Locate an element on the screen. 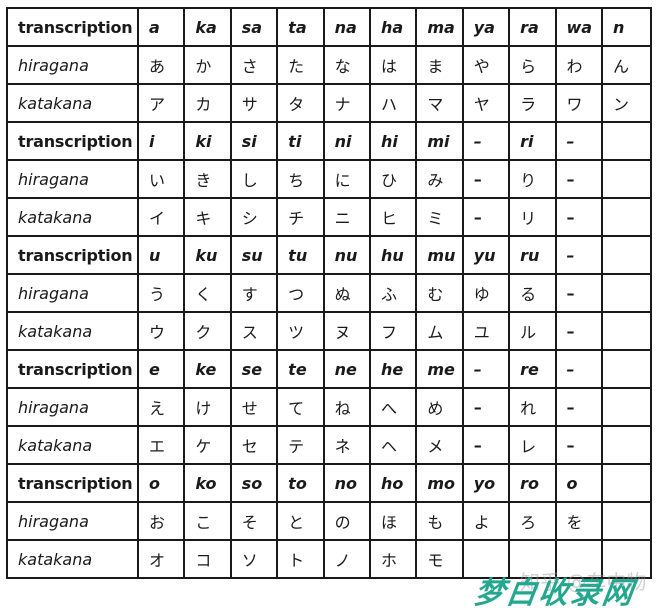  transcription-cell-na-col: na is located at coordinates (346, 27).